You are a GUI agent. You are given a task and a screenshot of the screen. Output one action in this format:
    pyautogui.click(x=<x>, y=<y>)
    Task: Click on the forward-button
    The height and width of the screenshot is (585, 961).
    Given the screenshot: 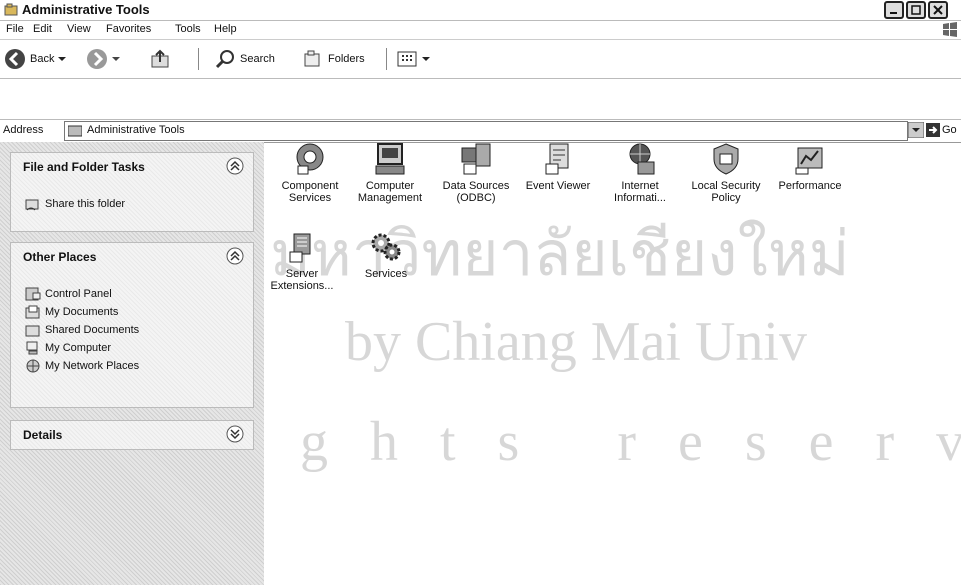 What is the action you would take?
    pyautogui.click(x=103, y=59)
    